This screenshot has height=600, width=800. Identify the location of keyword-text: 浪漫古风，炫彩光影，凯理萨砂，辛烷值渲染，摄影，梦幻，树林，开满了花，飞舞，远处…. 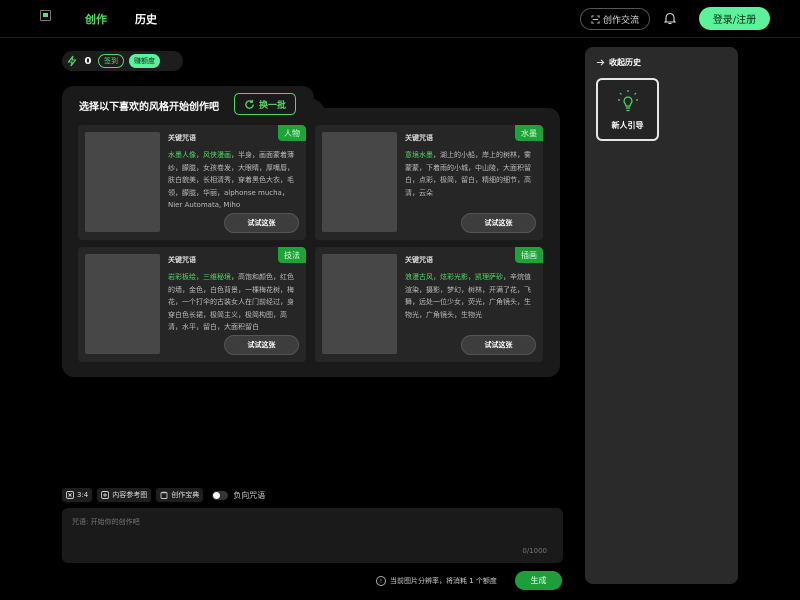
(471, 302).